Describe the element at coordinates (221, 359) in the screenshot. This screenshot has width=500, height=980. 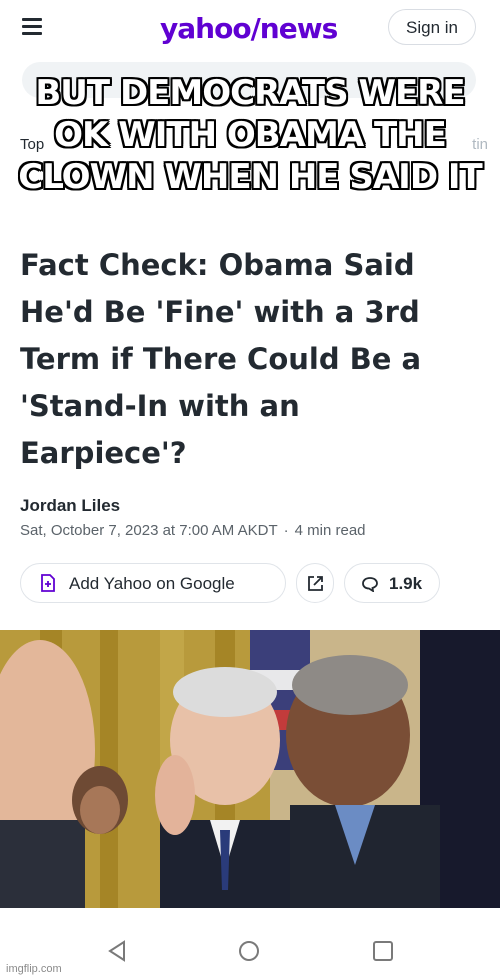
I see `headline-line: Term if There Could Be a` at that location.